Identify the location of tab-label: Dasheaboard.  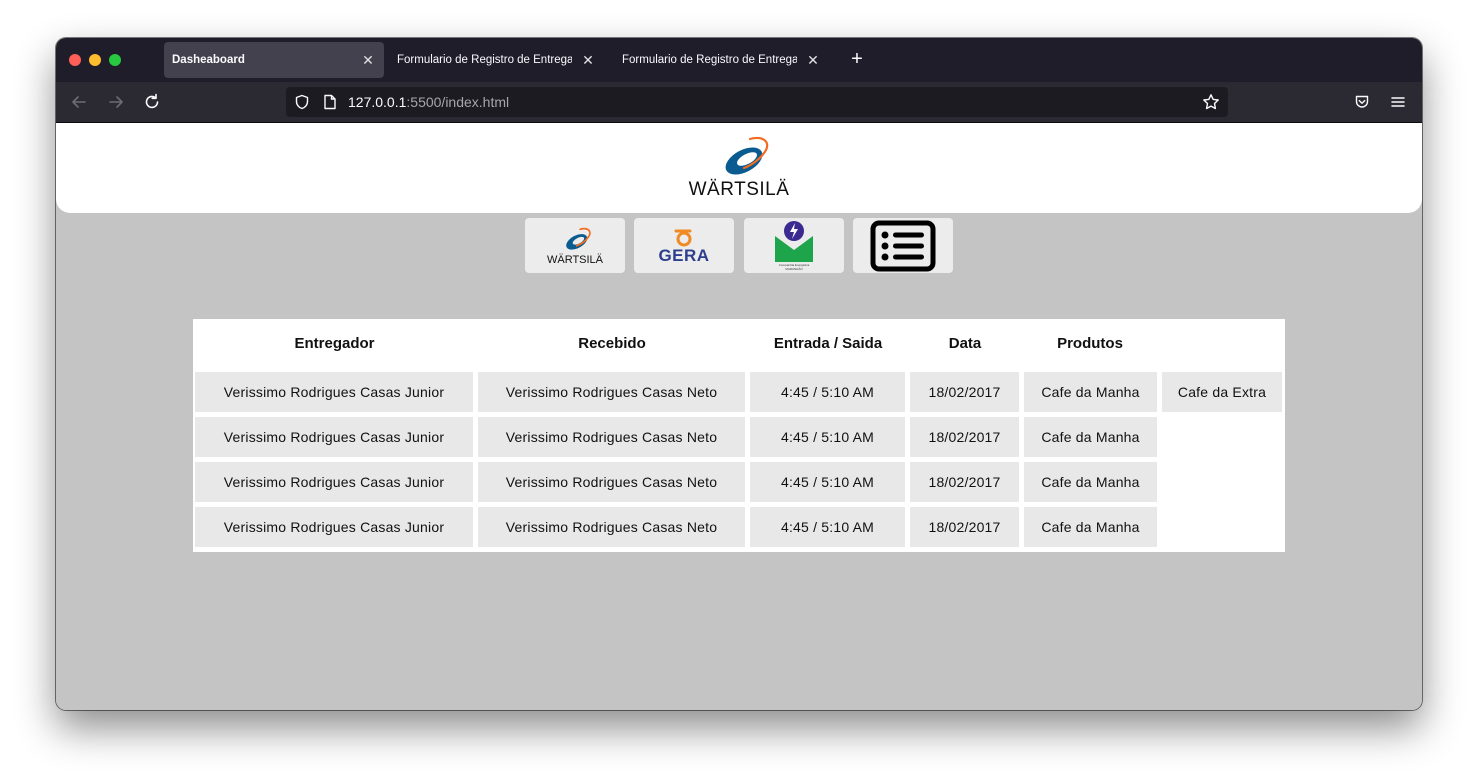
(208, 60).